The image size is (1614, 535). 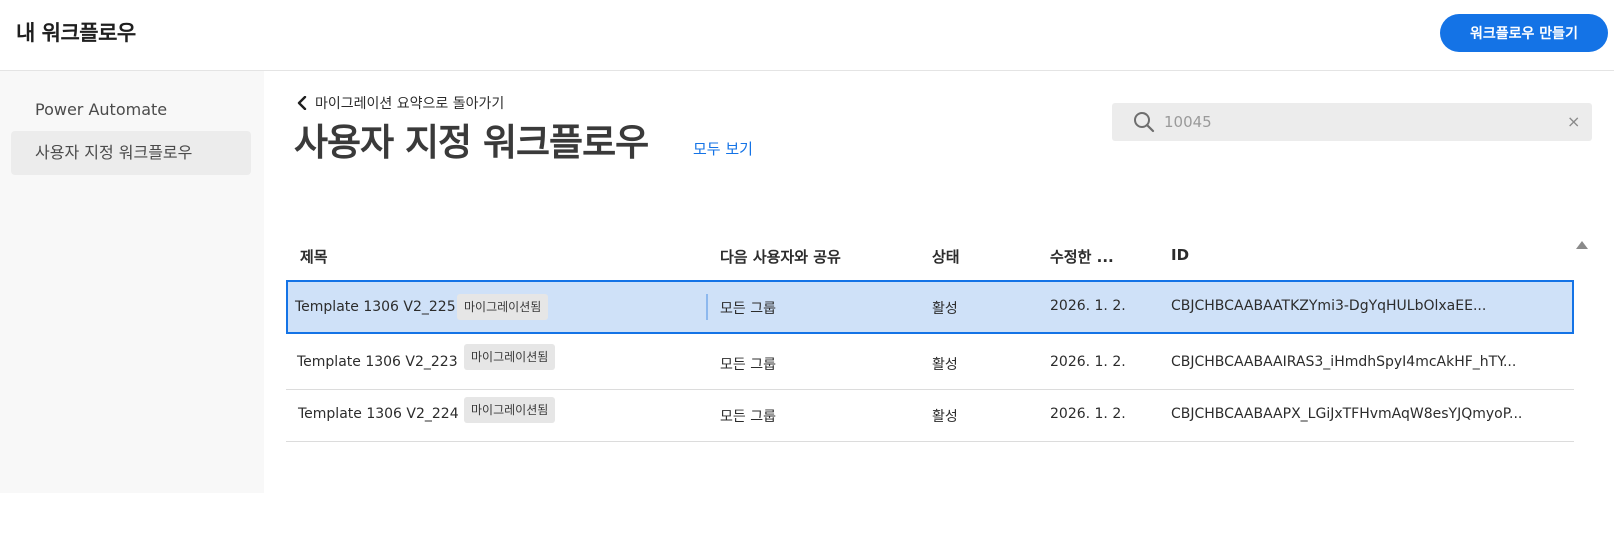 I want to click on back-link-label: 마이그레이션 요약으로 돌아가기, so click(x=410, y=104).